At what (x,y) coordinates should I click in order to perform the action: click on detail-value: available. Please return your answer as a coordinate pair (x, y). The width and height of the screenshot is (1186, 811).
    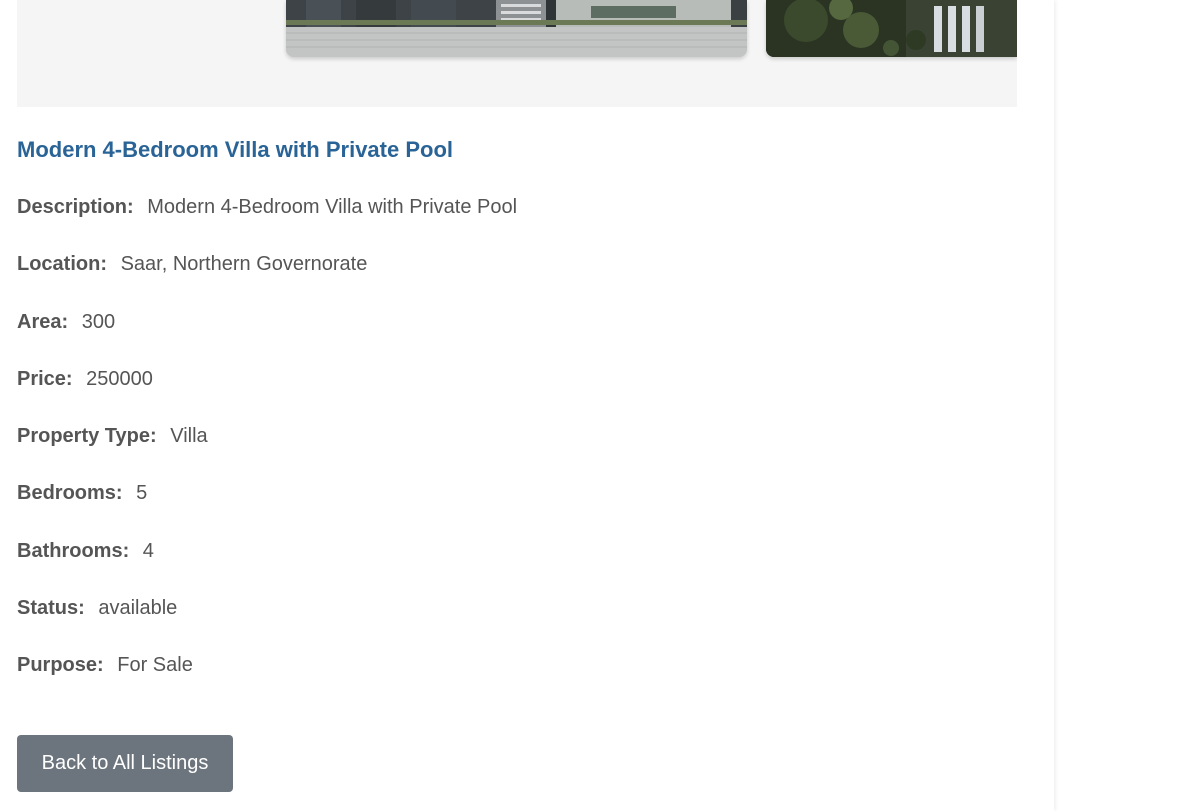
    Looking at the image, I should click on (138, 608).